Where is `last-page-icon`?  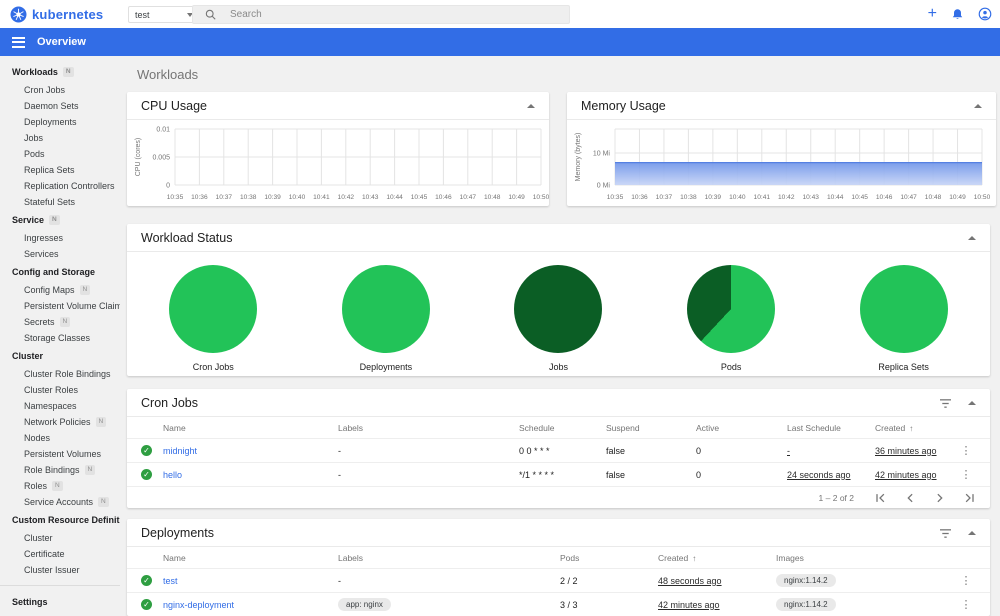
last-page-icon is located at coordinates (970, 498).